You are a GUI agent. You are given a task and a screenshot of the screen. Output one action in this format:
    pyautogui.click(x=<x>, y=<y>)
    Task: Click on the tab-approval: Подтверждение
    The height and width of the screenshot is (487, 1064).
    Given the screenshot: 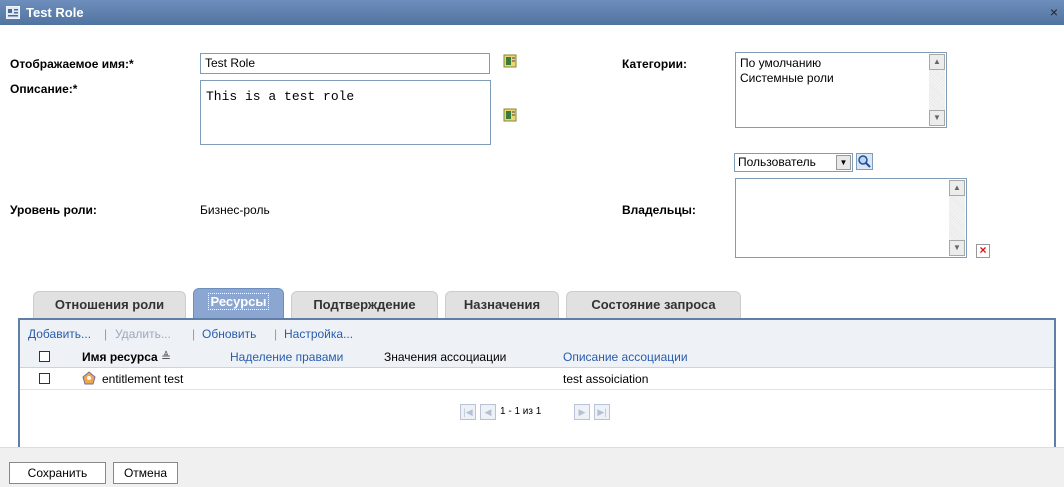 What is the action you would take?
    pyautogui.click(x=364, y=304)
    